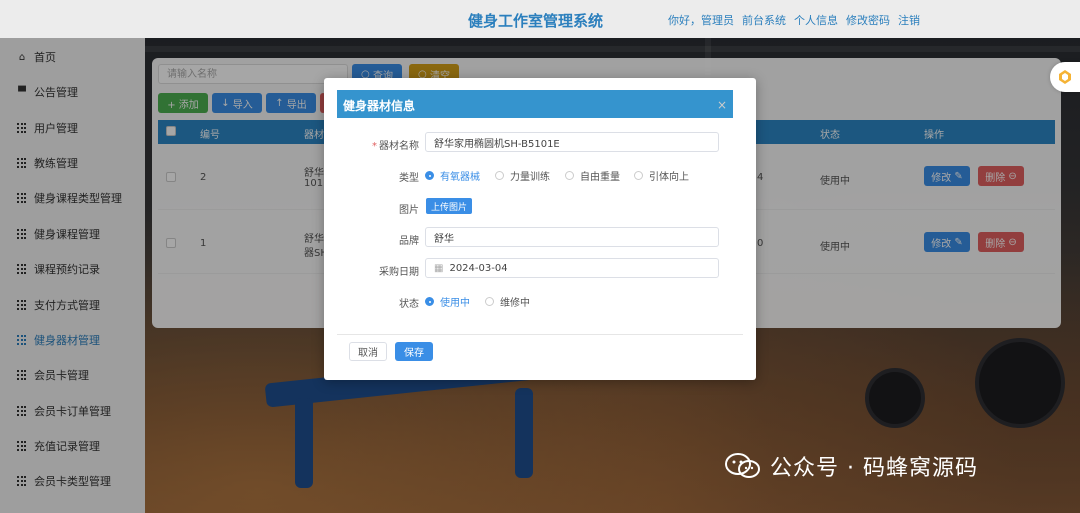 Image resolution: width=1080 pixels, height=513 pixels. Describe the element at coordinates (379, 106) in the screenshot. I see `dialog-title: 健身器材信息` at that location.